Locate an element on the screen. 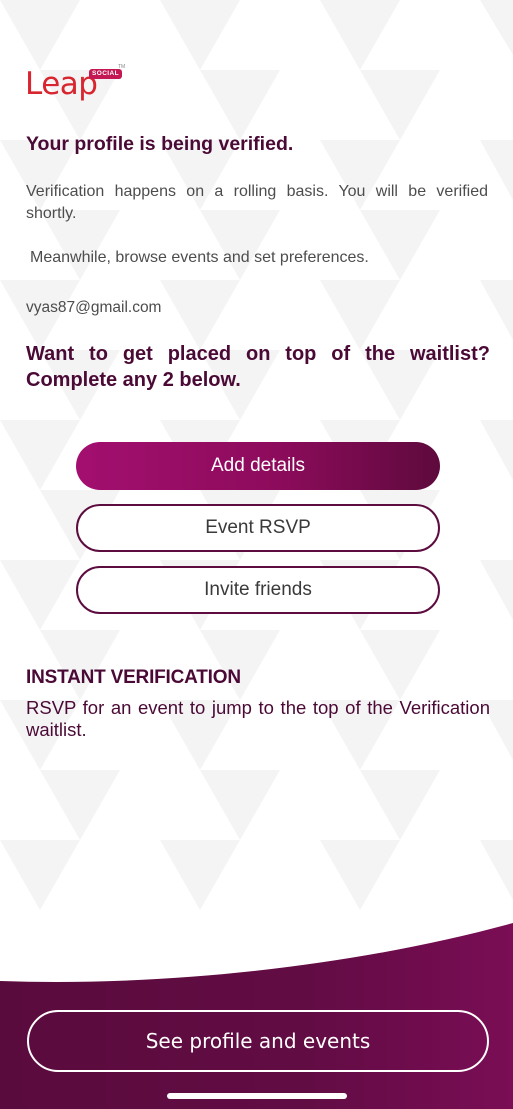 This screenshot has width=513, height=1109. logo-social-badge: SOCIAL is located at coordinates (105, 74).